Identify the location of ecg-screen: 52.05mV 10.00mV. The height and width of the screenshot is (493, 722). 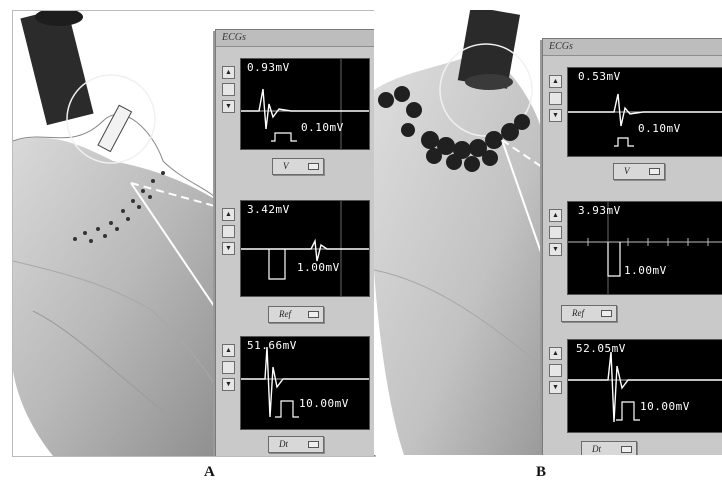
(644, 386).